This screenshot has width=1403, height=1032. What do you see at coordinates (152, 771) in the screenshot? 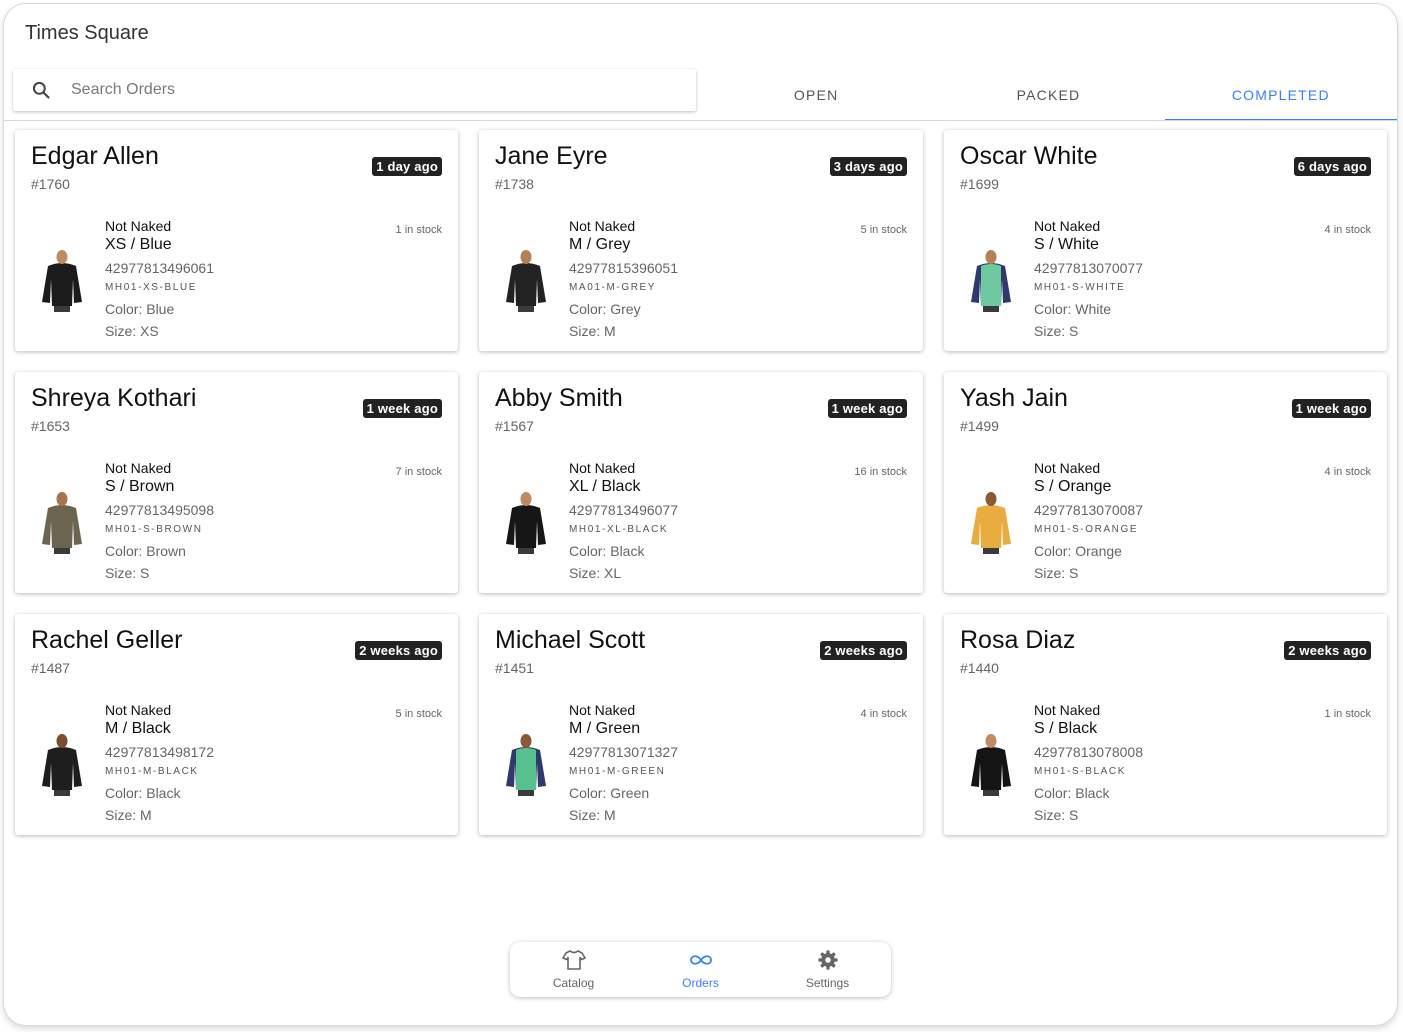
I see `product-sku: MH01-M-BLACK` at bounding box center [152, 771].